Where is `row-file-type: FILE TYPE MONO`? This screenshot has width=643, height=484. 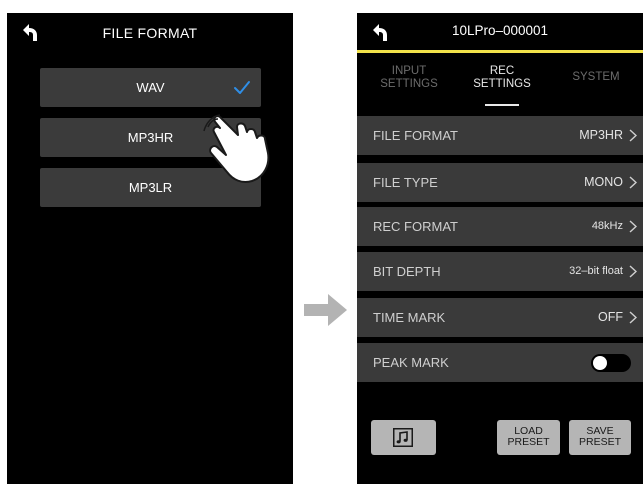 row-file-type: FILE TYPE MONO is located at coordinates (500, 182).